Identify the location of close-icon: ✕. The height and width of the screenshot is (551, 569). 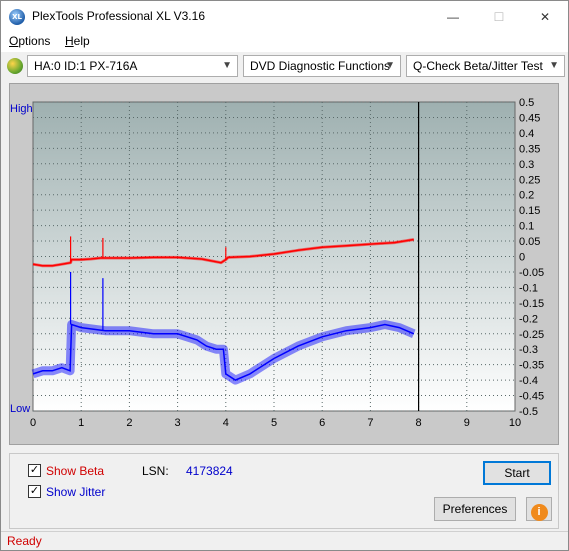
(545, 16).